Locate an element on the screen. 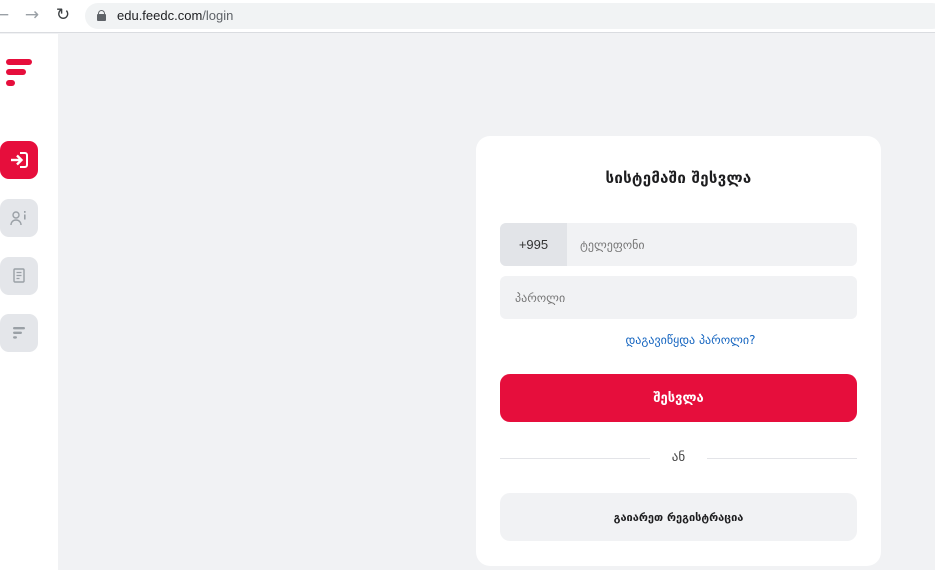 The image size is (935, 570). phone-input is located at coordinates (715, 244).